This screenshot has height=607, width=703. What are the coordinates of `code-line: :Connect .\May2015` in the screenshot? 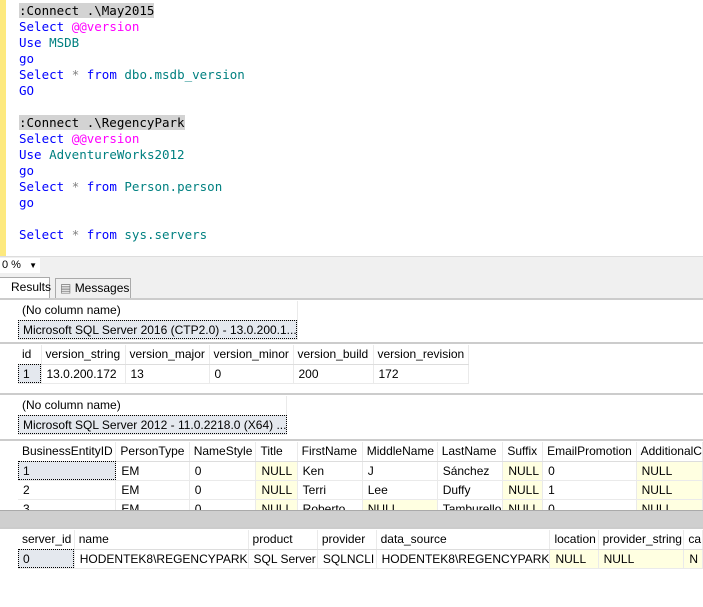 It's located at (87, 11).